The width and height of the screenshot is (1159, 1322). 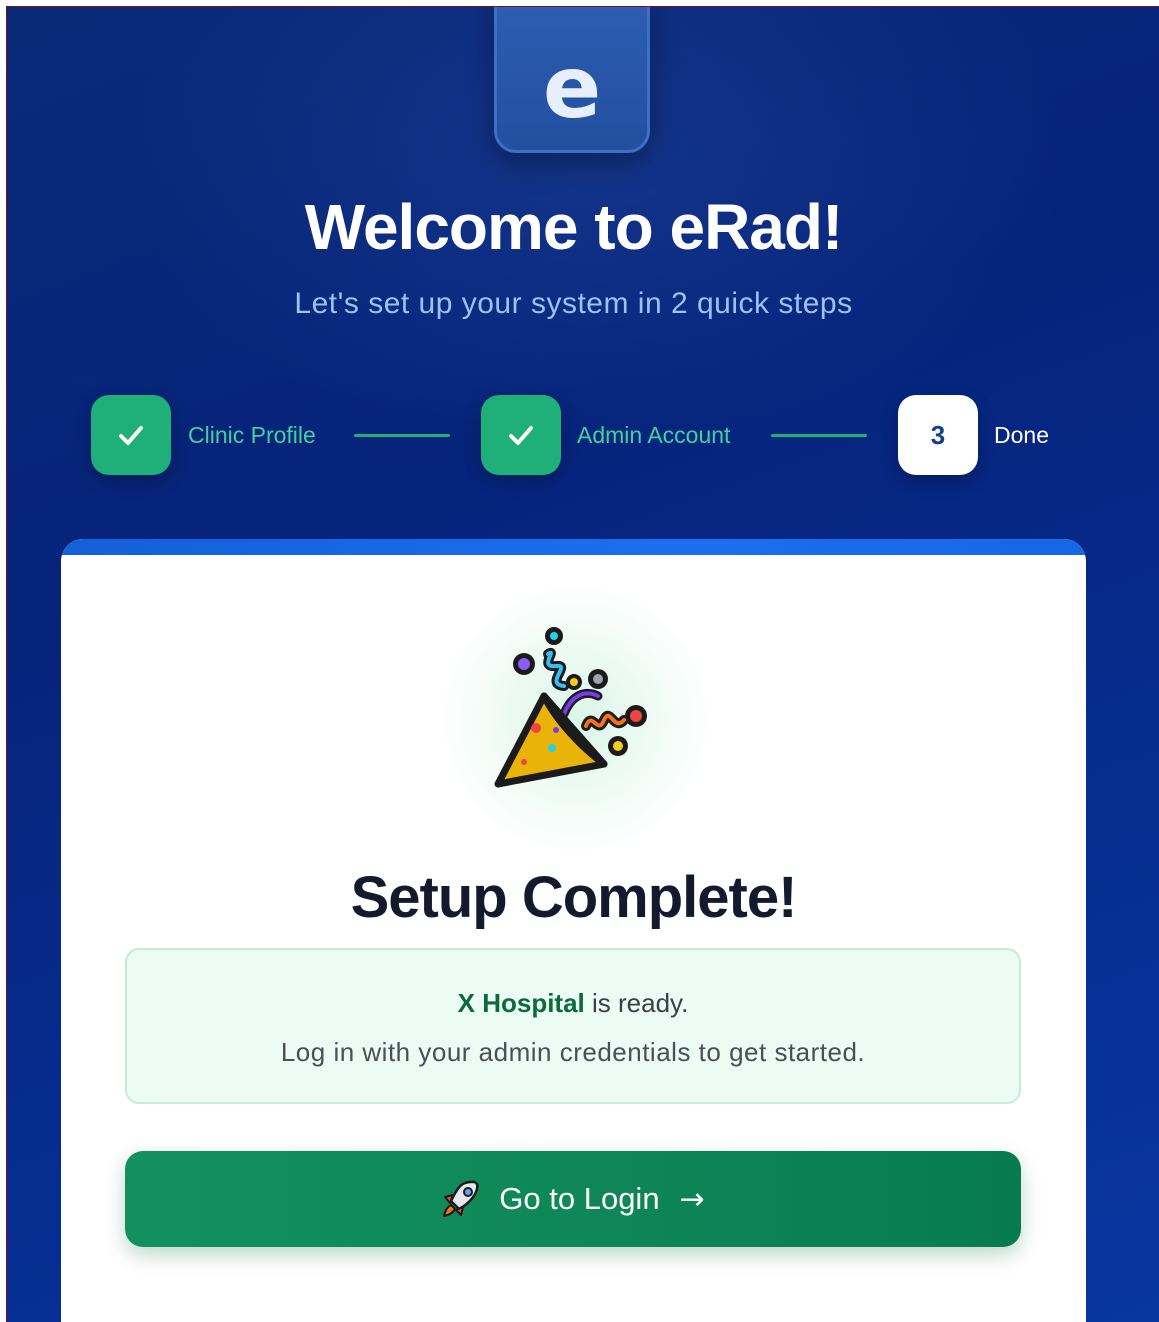 What do you see at coordinates (572, 88) in the screenshot?
I see `logo-letter: e` at bounding box center [572, 88].